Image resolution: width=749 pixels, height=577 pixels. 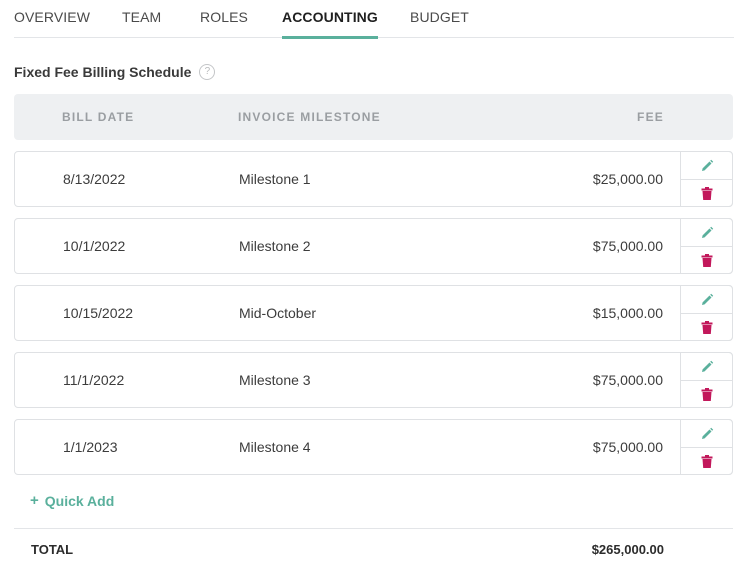 What do you see at coordinates (52, 22) in the screenshot?
I see `tab-overview: OVERVIEW` at bounding box center [52, 22].